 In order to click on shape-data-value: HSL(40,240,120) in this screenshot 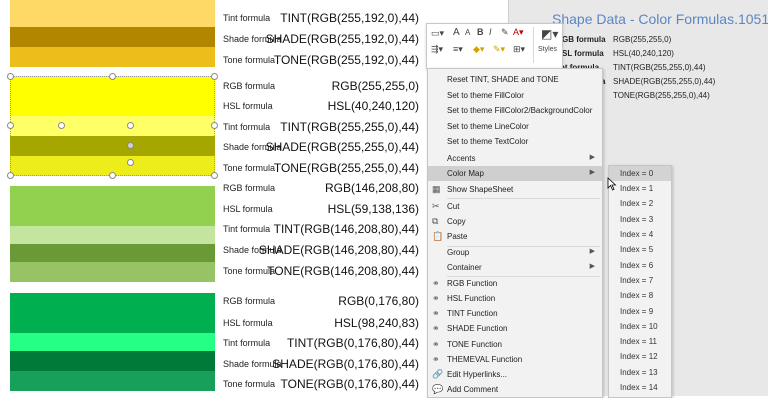, I will do `click(643, 53)`.